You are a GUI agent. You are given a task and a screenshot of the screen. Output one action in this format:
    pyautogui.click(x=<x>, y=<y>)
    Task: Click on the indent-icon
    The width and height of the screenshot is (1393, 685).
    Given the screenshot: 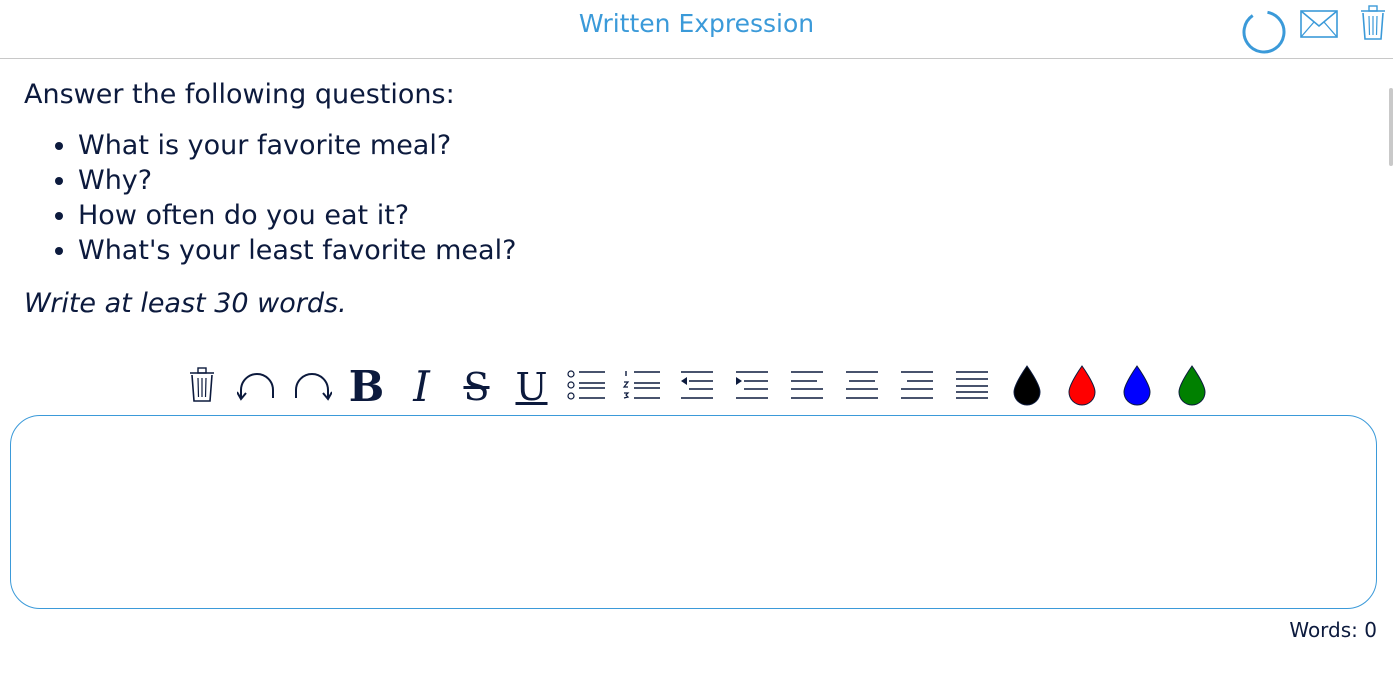 What is the action you would take?
    pyautogui.click(x=752, y=387)
    